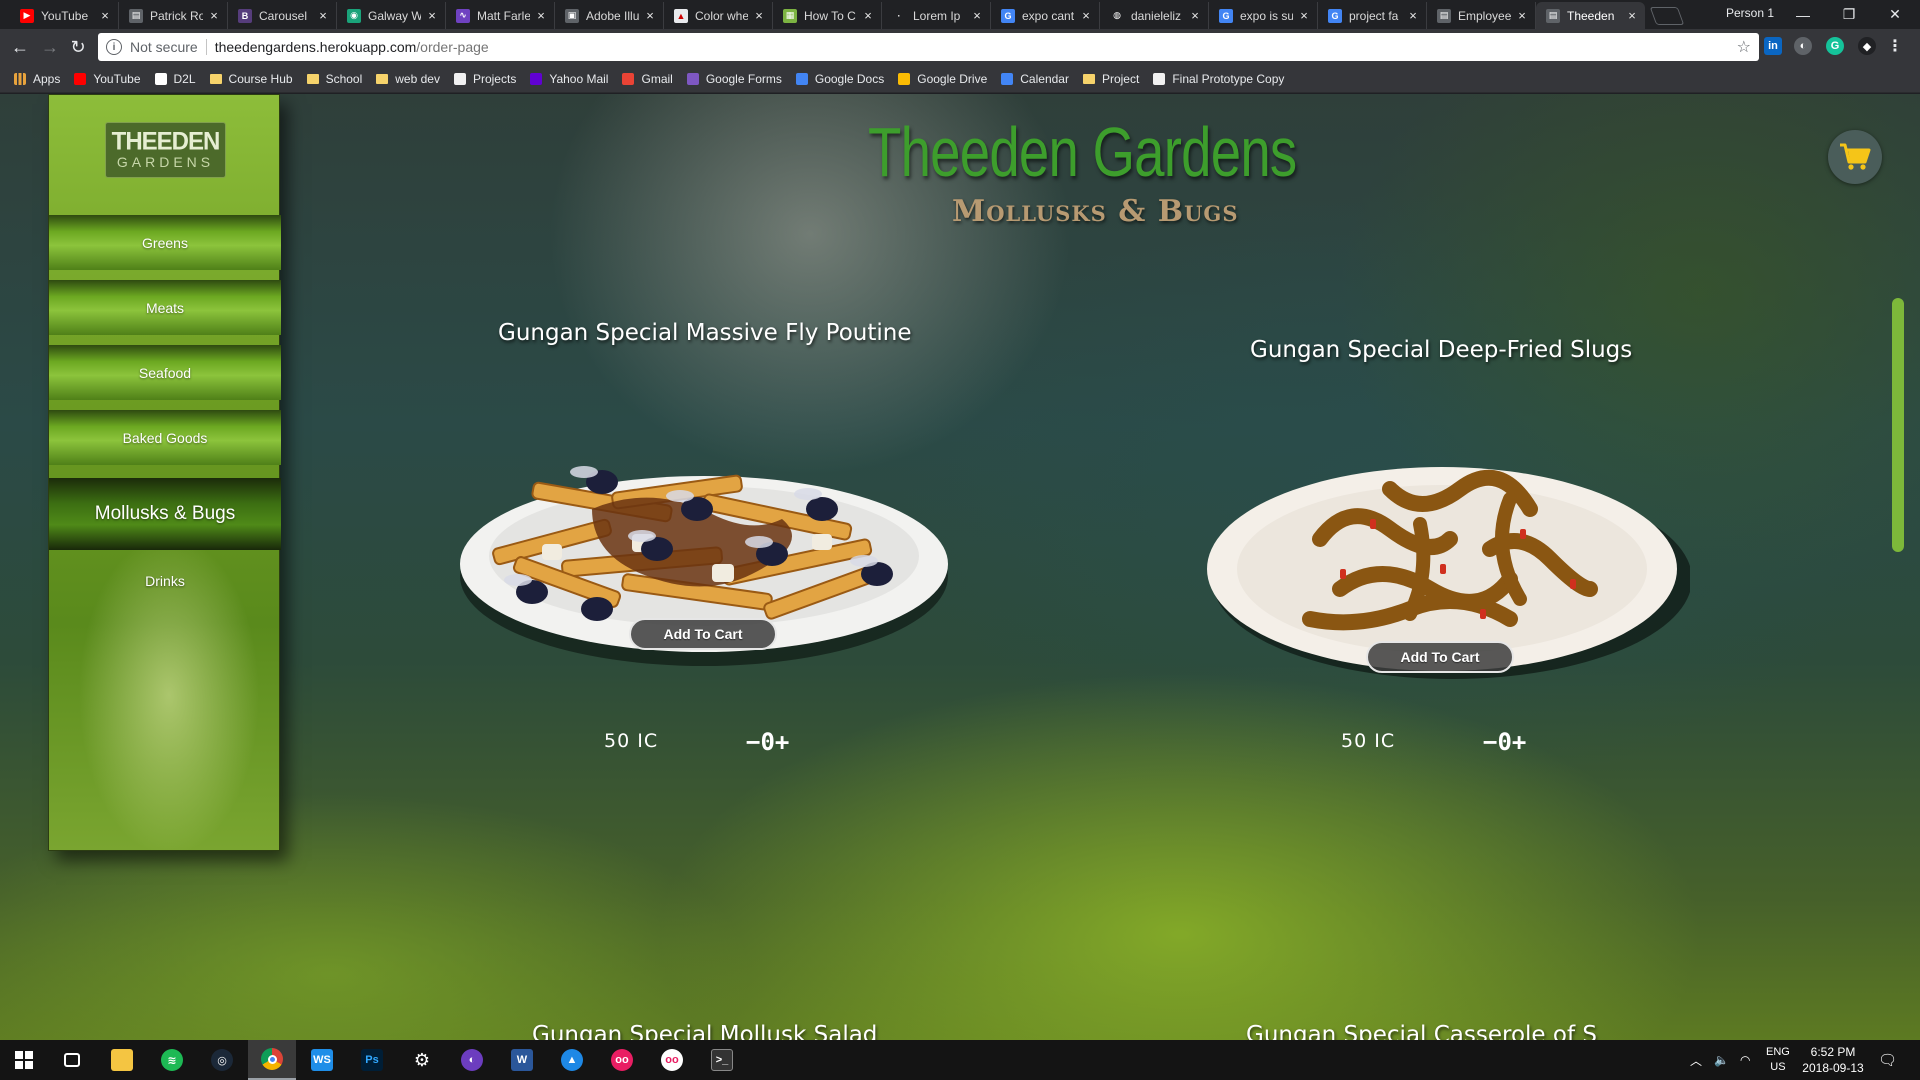  Describe the element at coordinates (107, 79) in the screenshot. I see `bookmark-item: YouTube` at that location.